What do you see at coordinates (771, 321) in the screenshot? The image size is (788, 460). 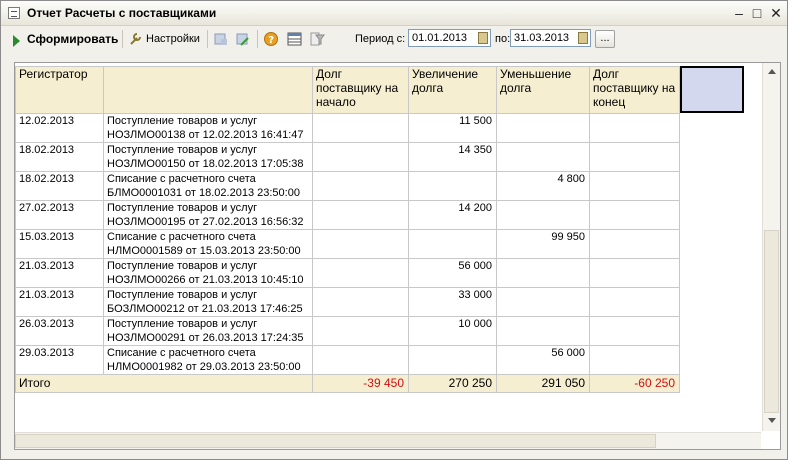 I see `vertical-scroll-thumb` at bounding box center [771, 321].